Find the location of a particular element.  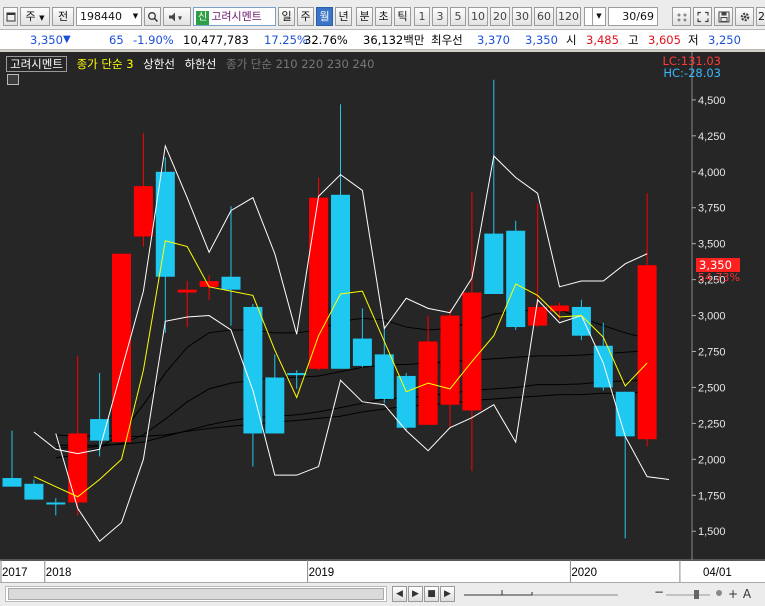

timeframe-week: 주 is located at coordinates (305, 16).